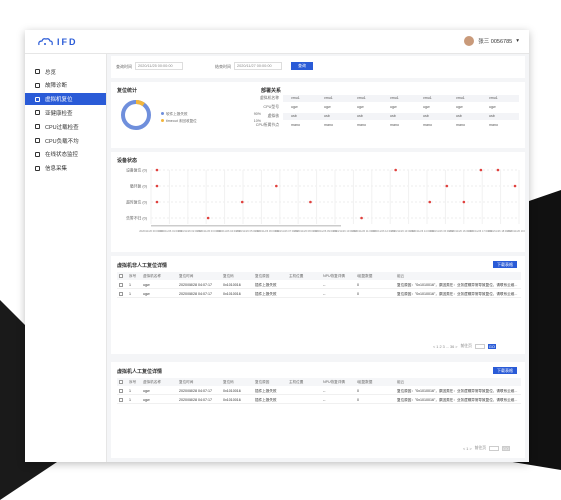 Image resolution: width=561 pixels, height=500 pixels. I want to click on table-cell: 1, so click(130, 400).